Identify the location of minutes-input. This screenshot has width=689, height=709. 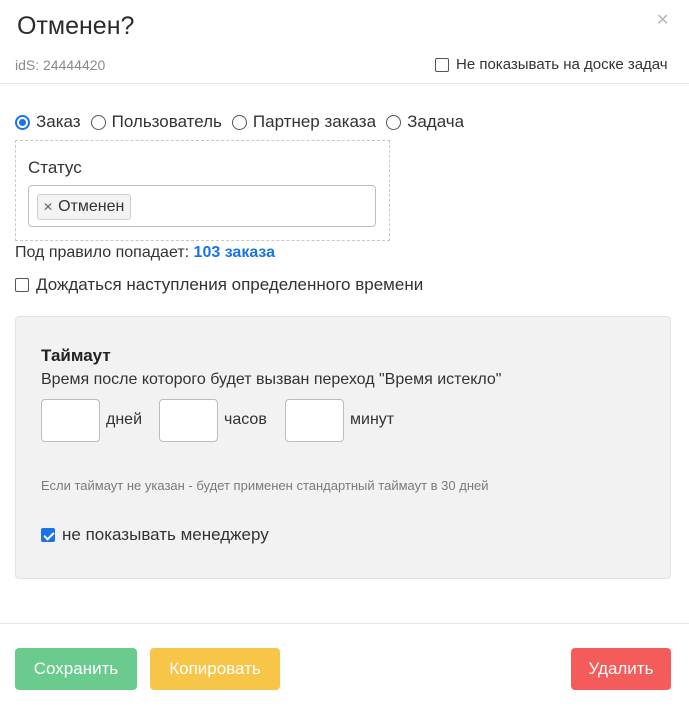
(314, 420).